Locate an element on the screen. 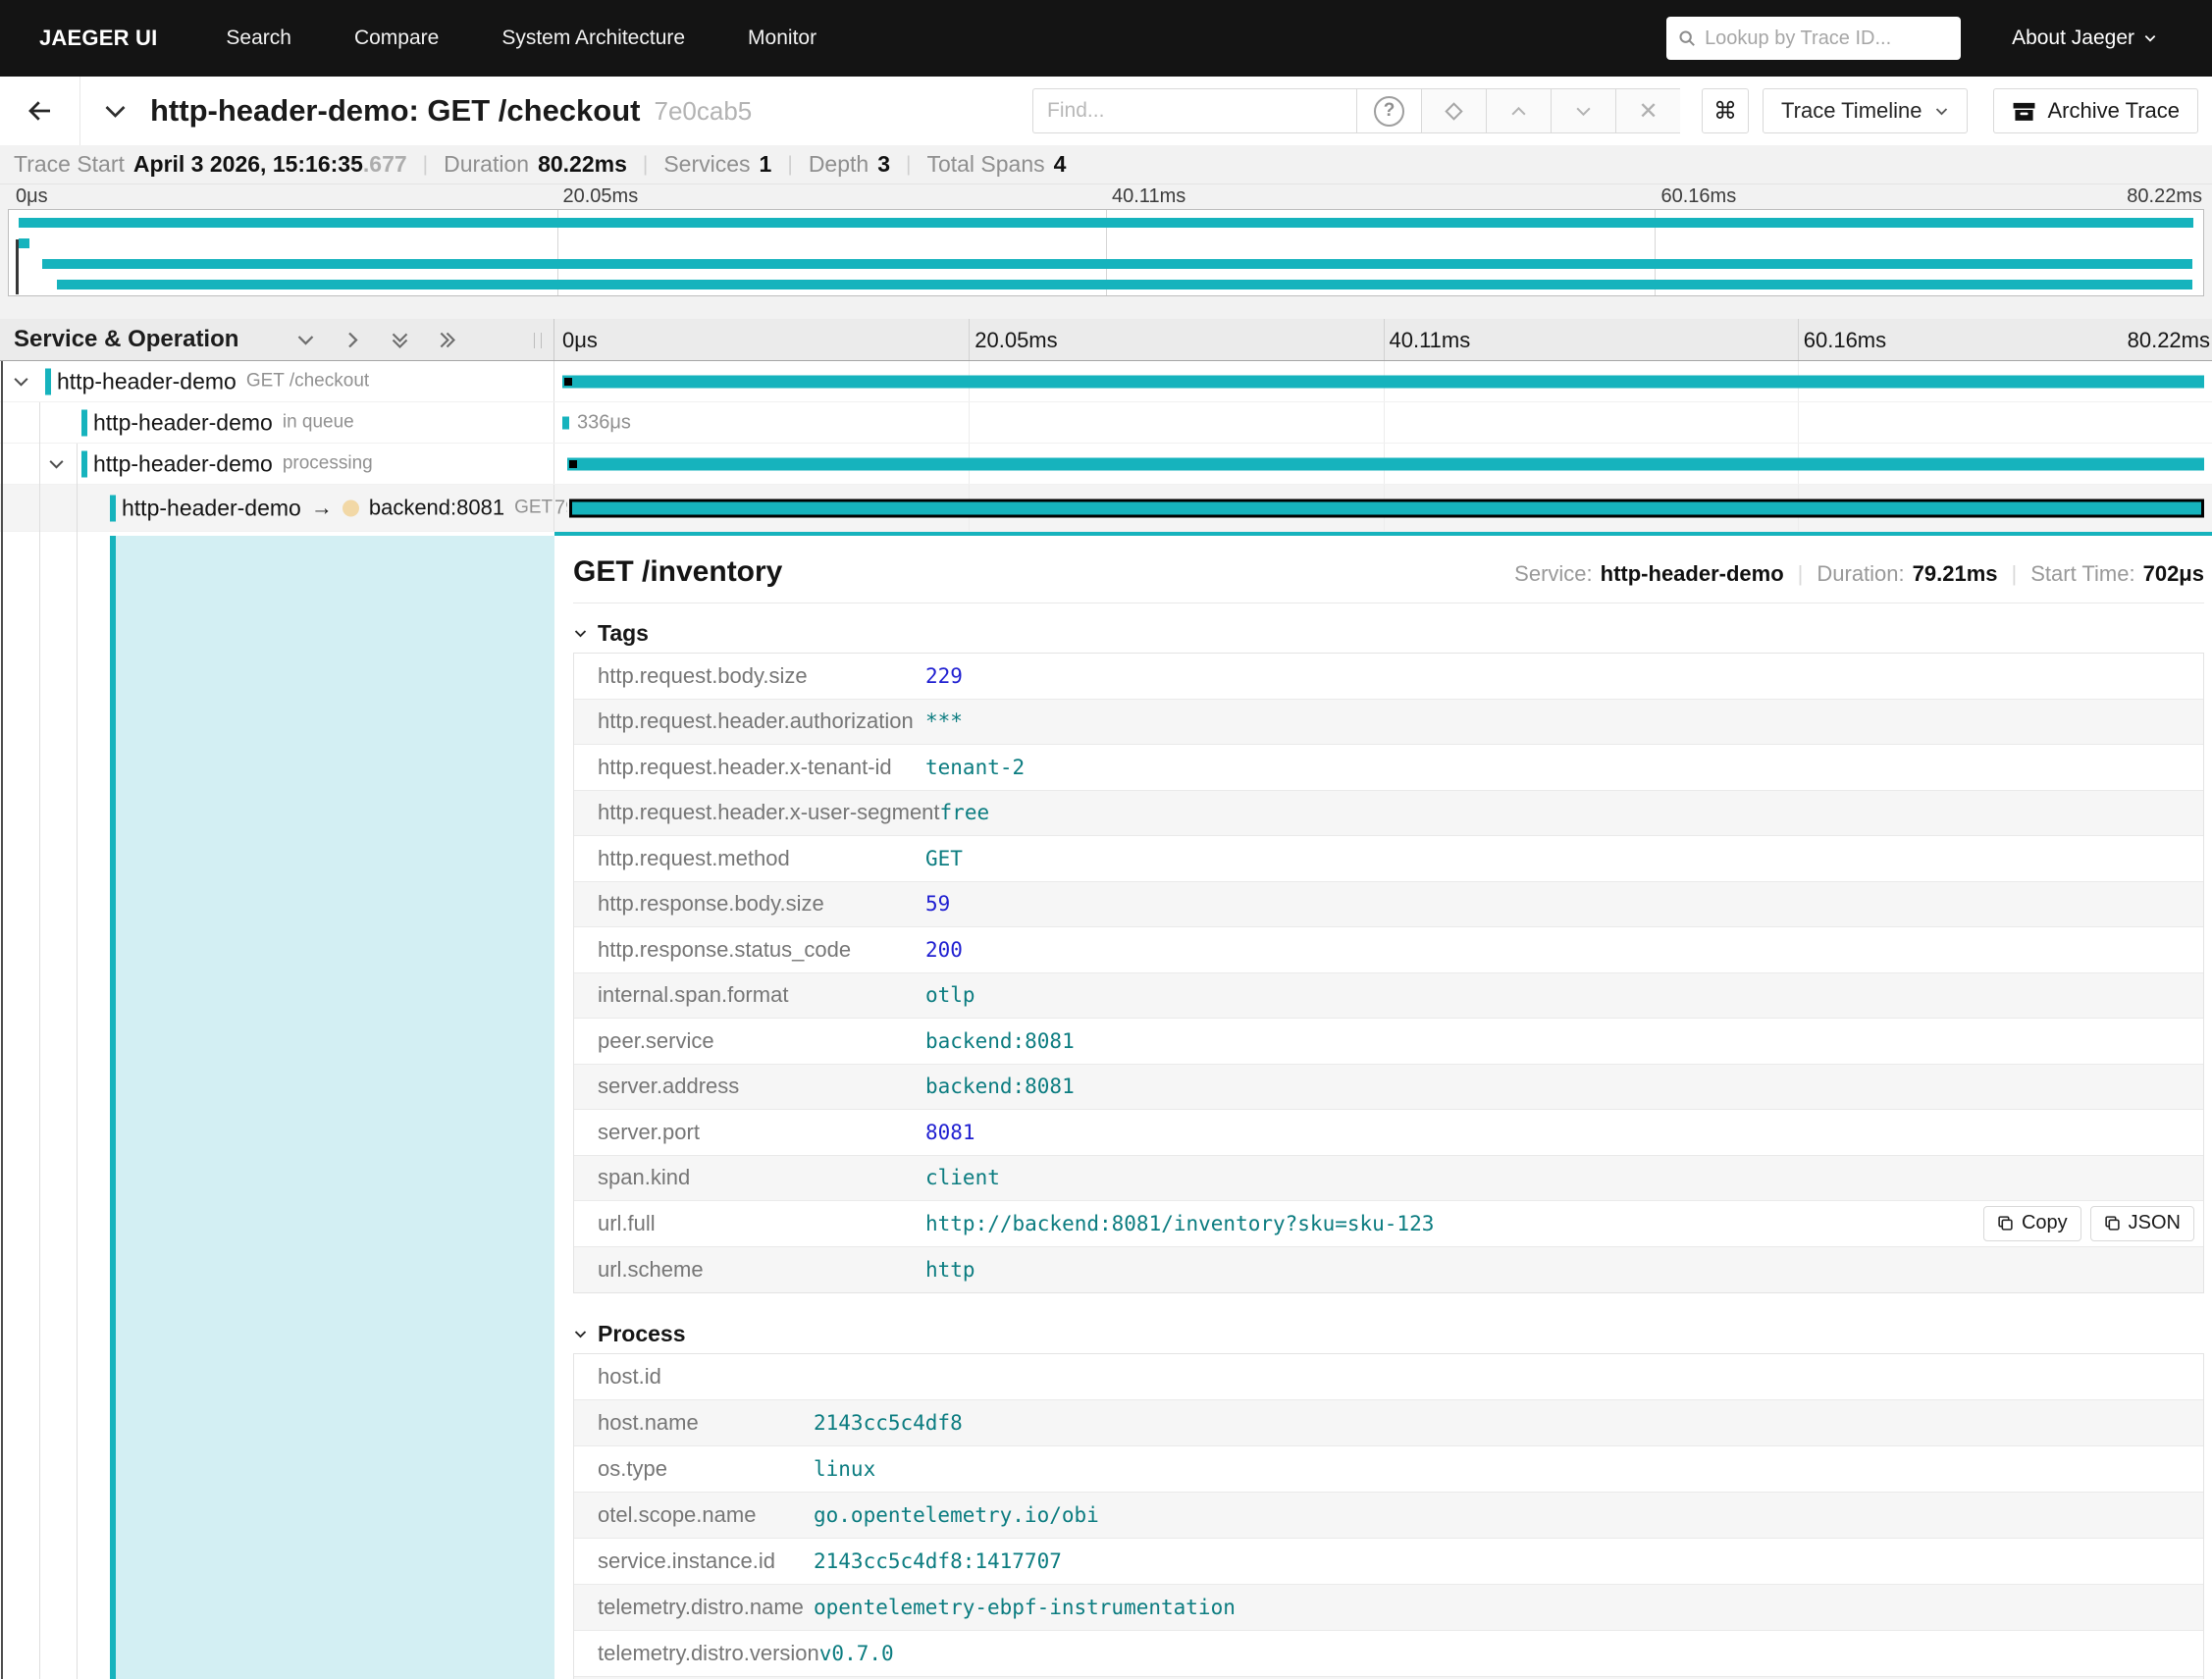  tag-row: server.address backend:8081 is located at coordinates (1389, 1087).